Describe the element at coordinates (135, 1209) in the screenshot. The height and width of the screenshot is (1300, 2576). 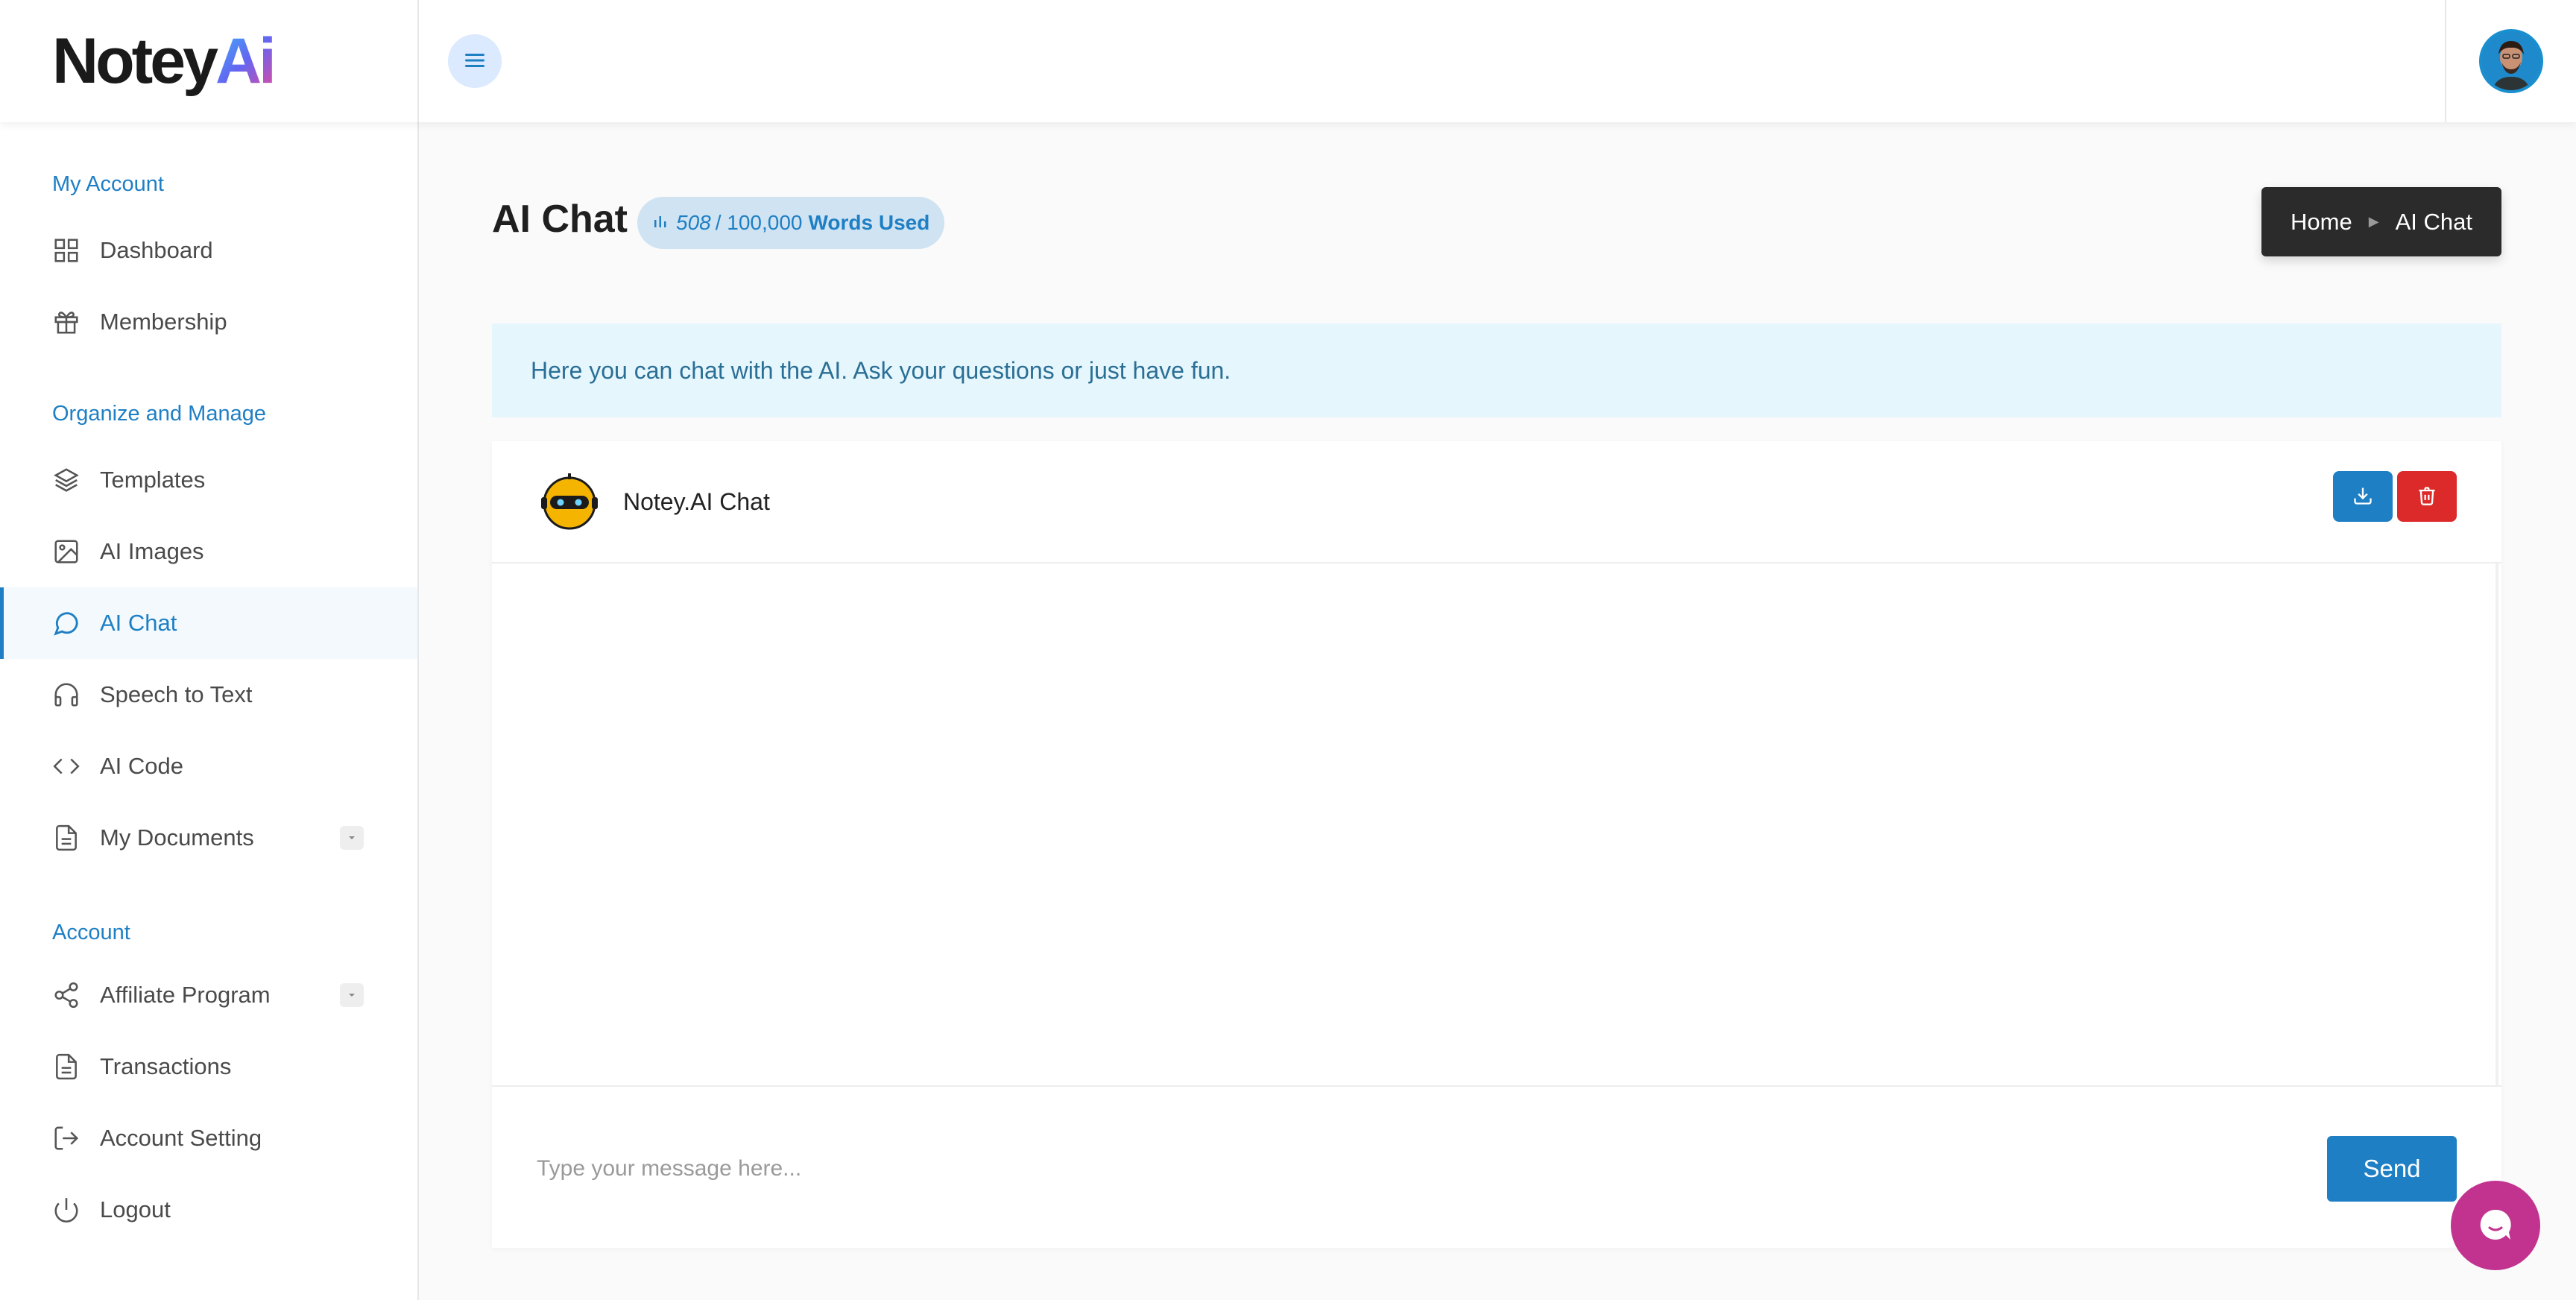
I see `sidebar-item-label: Logout` at that location.